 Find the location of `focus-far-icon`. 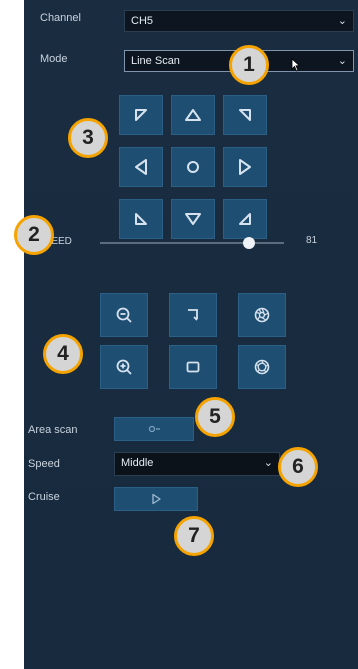

focus-far-icon is located at coordinates (193, 367).